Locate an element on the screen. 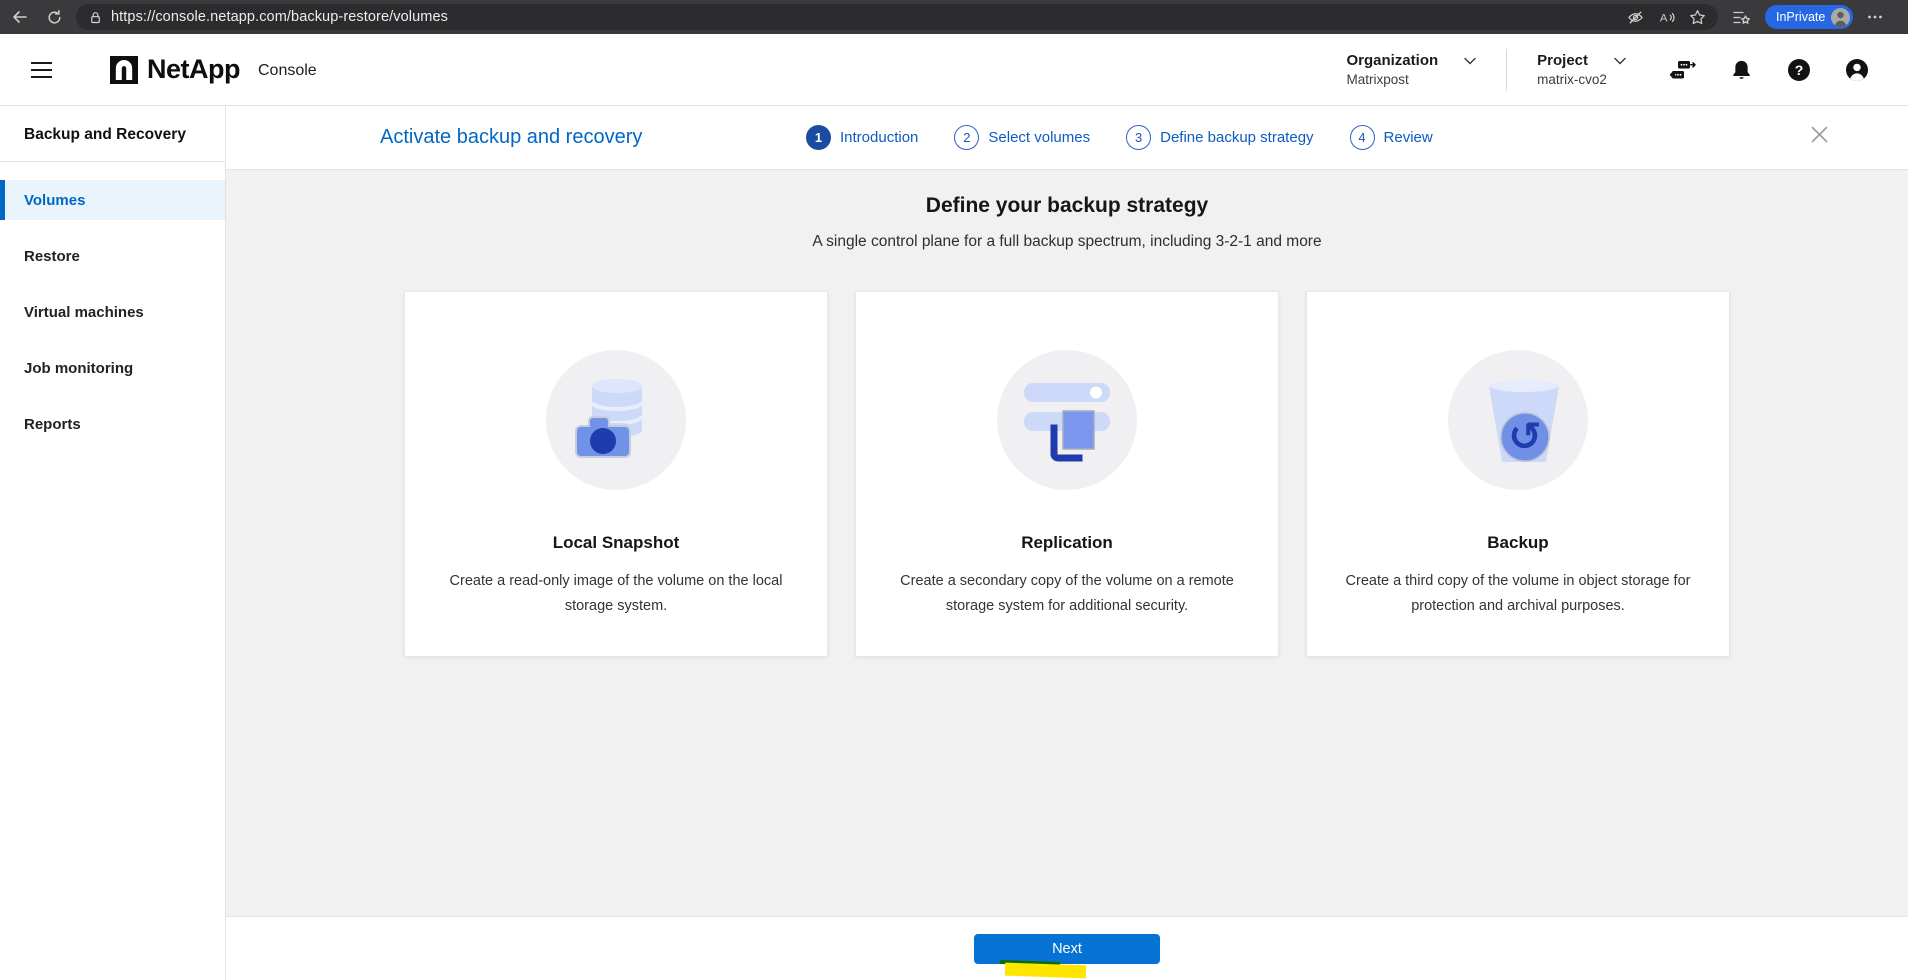  sidebar-item-restore: Restore is located at coordinates (112, 256).